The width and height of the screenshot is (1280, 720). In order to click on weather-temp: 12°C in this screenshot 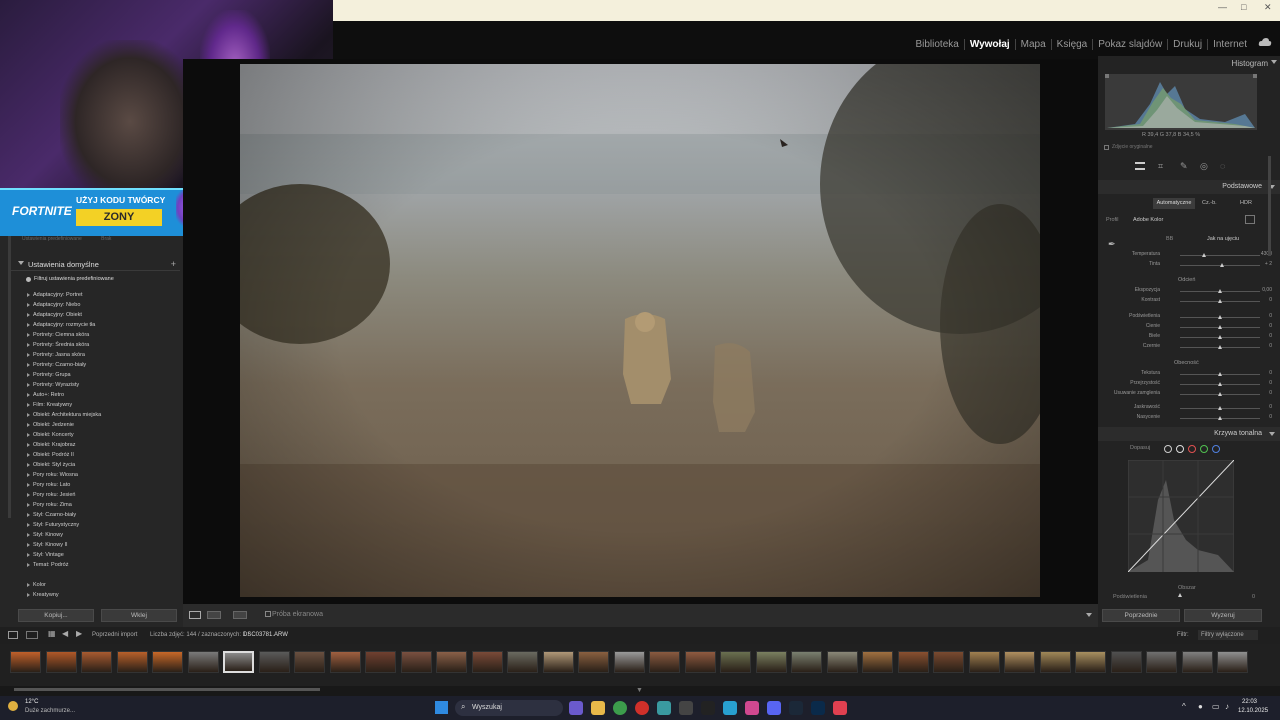, I will do `click(31, 702)`.